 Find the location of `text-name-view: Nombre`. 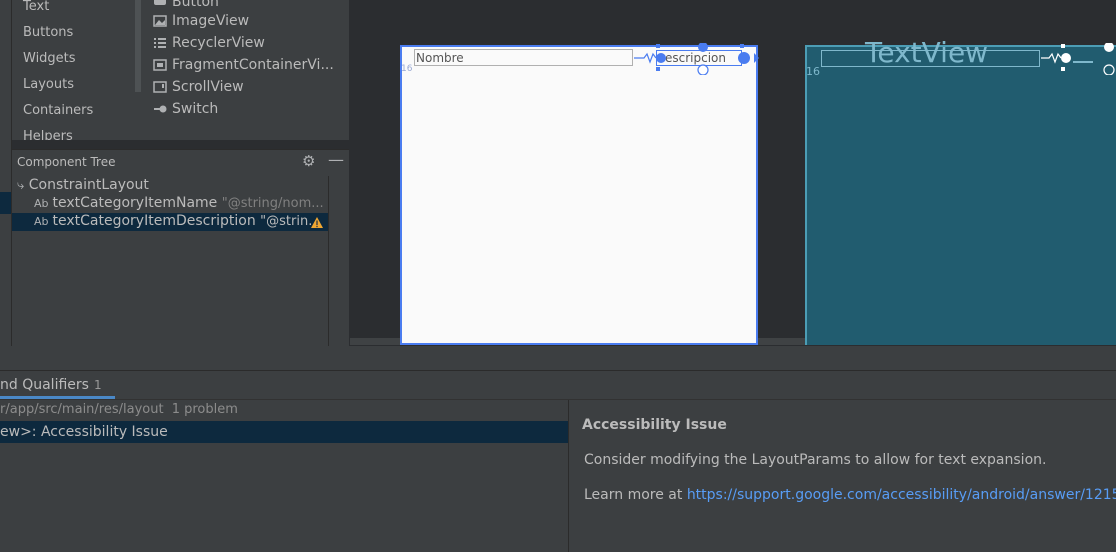

text-name-view: Nombre is located at coordinates (523, 57).